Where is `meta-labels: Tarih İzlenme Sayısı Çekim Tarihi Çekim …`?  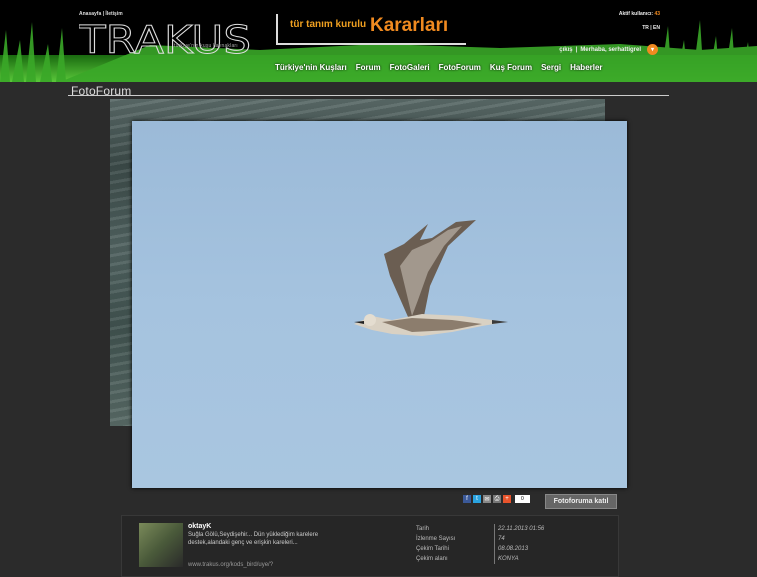
meta-labels: Tarih İzlenme Sayısı Çekim Tarihi Çekim … is located at coordinates (435, 544).